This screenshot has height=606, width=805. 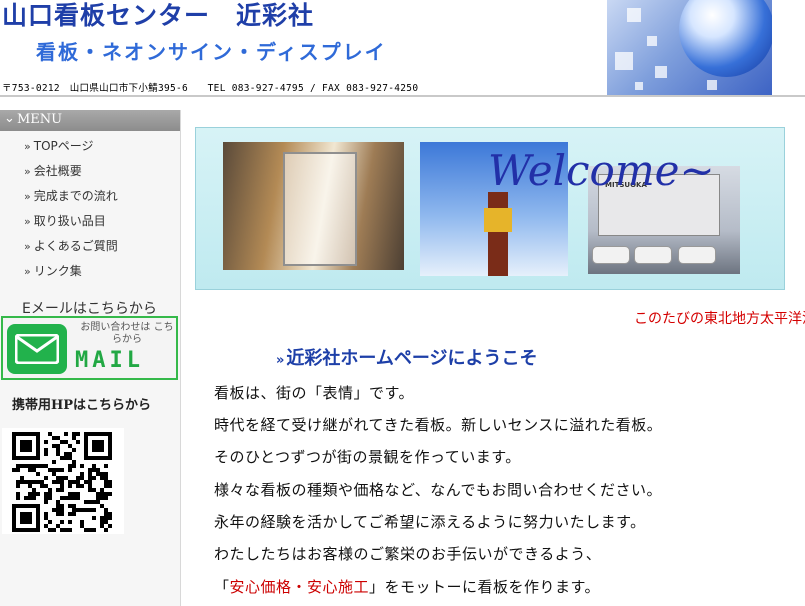 What do you see at coordinates (40, 119) in the screenshot?
I see `menu-title: MENU` at bounding box center [40, 119].